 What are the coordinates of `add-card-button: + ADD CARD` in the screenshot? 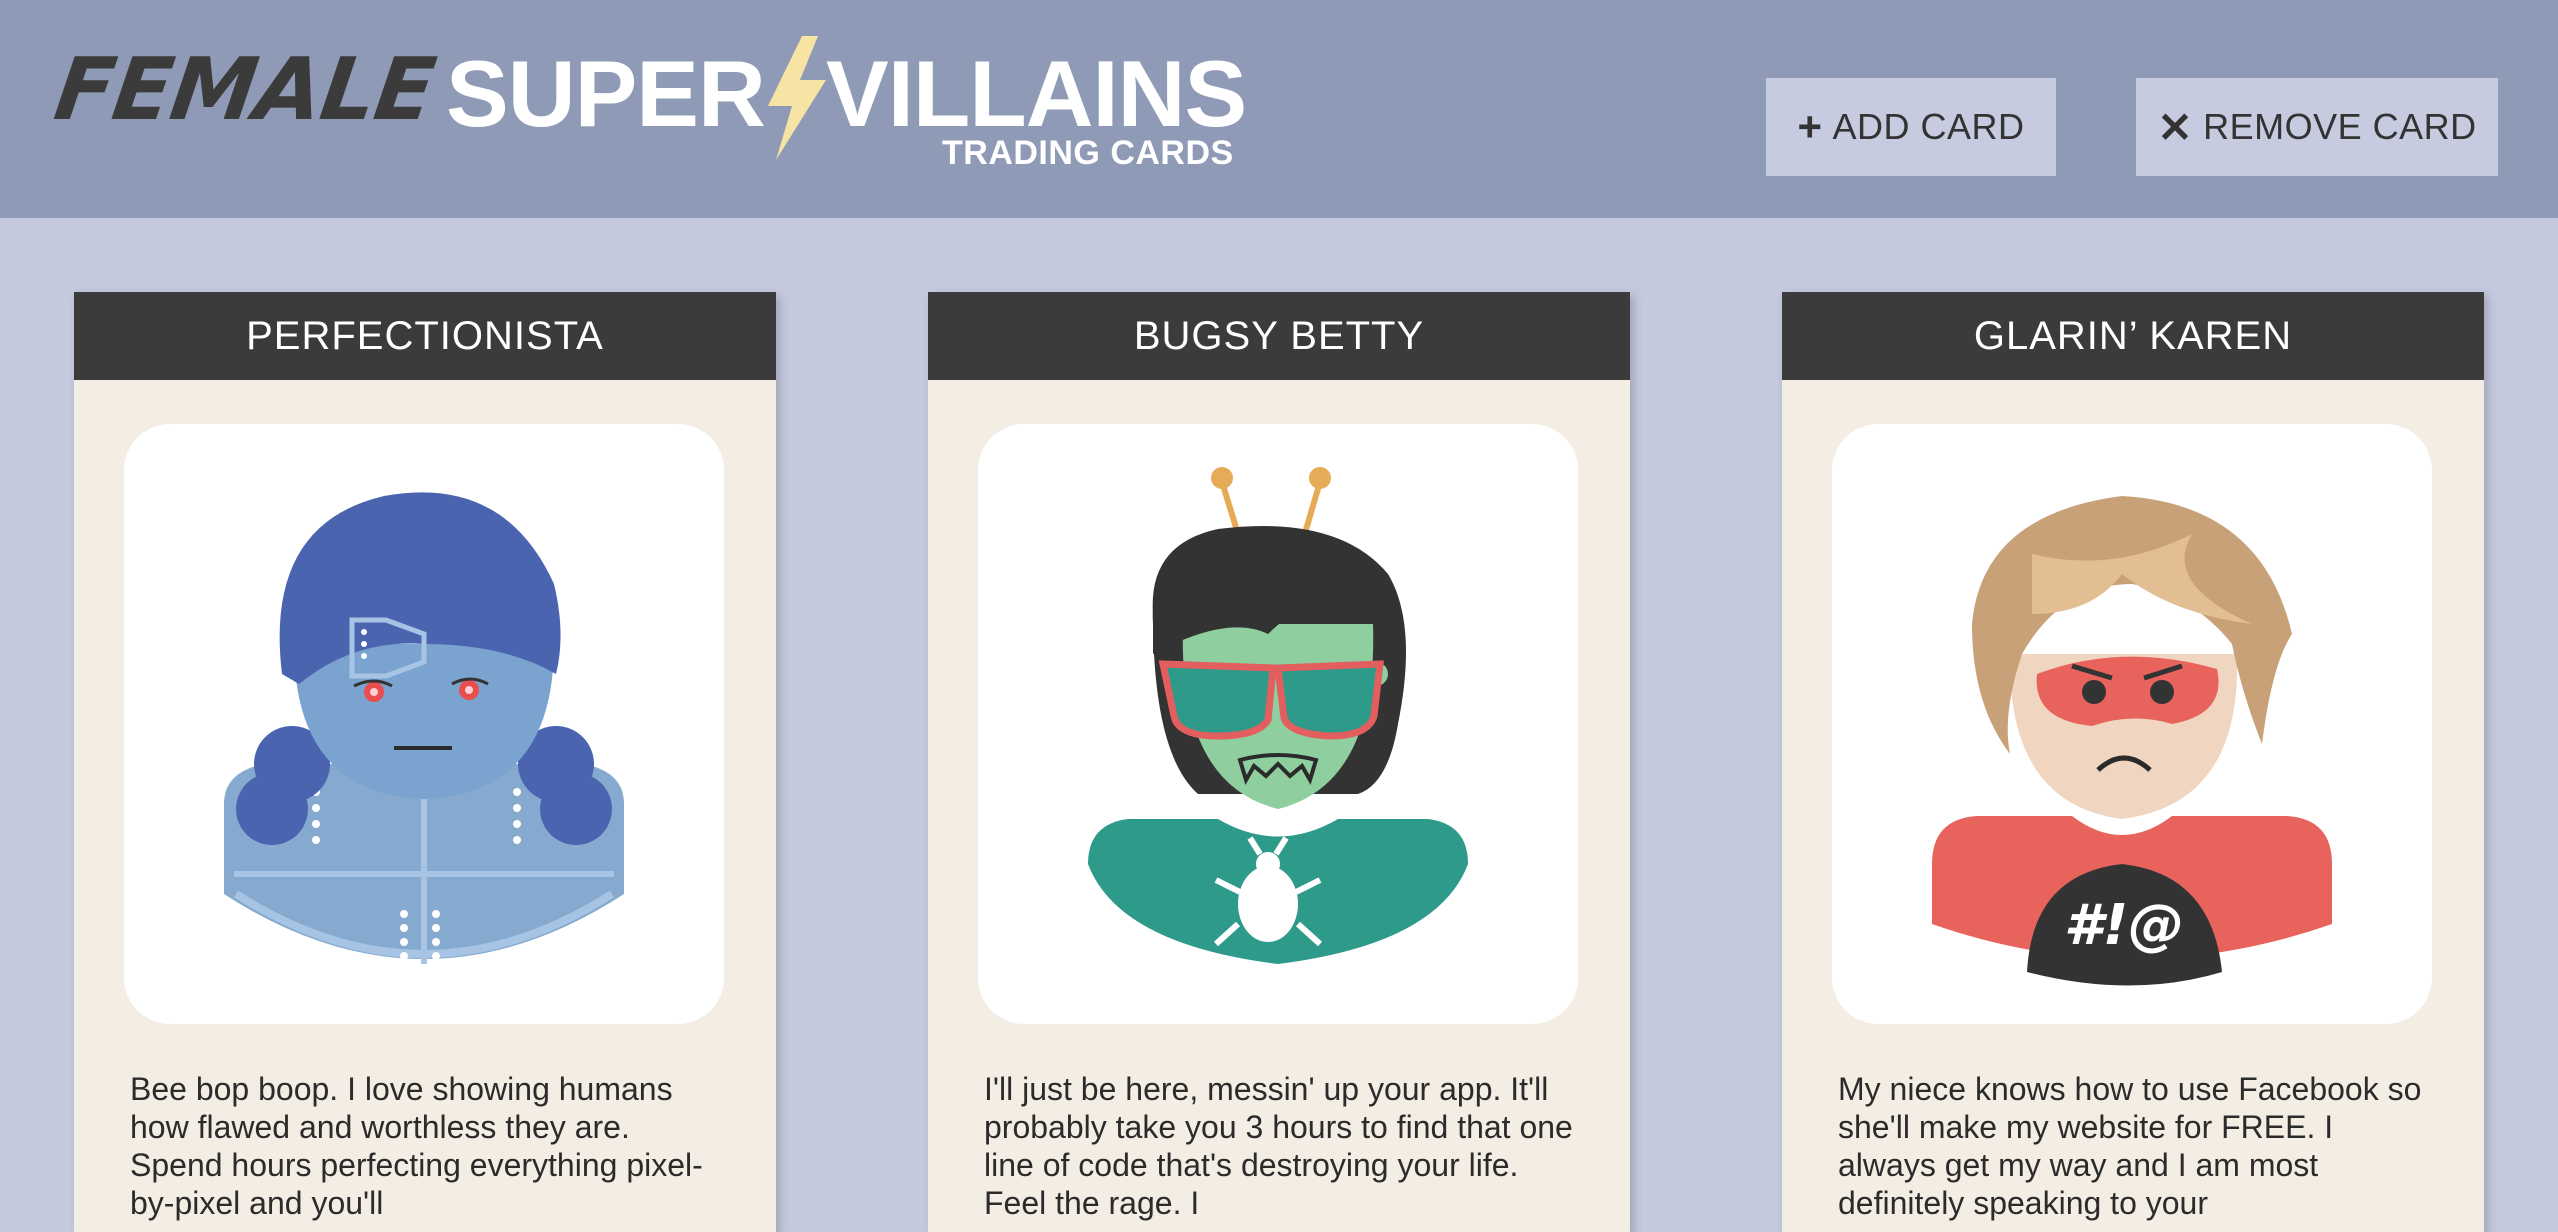 It's located at (1911, 127).